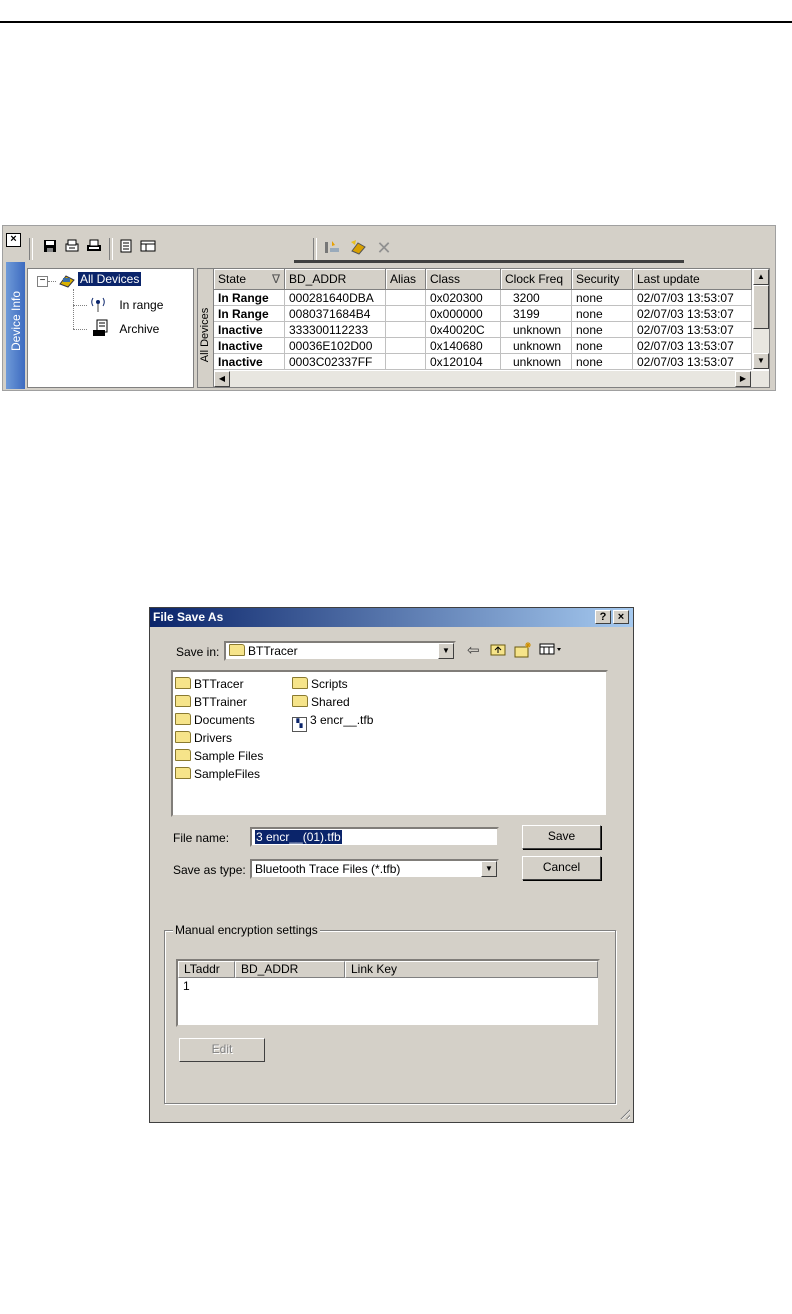 The image size is (792, 1314). What do you see at coordinates (536, 279) in the screenshot?
I see `column-header-clock-freq: Clock Freq` at bounding box center [536, 279].